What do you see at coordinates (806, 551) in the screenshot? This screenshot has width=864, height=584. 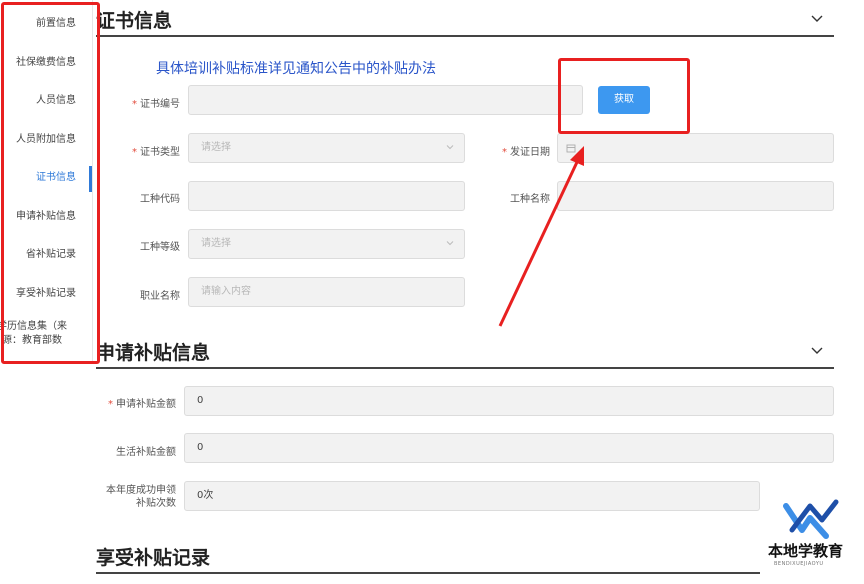 I see `brand-name: 本地学教育` at bounding box center [806, 551].